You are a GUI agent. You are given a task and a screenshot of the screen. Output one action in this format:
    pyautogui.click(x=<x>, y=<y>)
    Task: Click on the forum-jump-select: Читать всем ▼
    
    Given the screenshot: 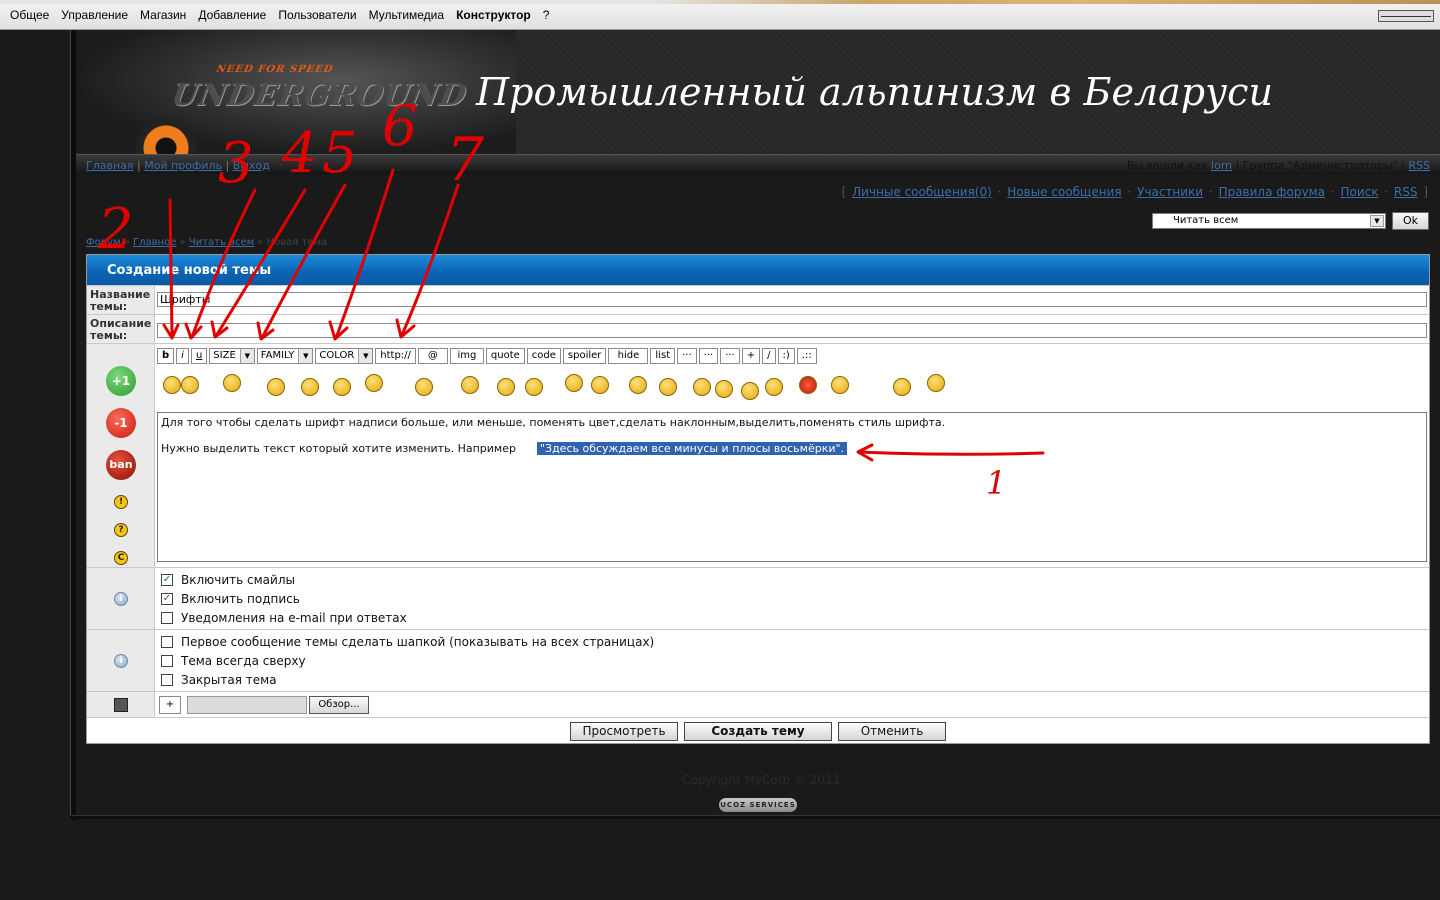 What is the action you would take?
    pyautogui.click(x=1269, y=221)
    